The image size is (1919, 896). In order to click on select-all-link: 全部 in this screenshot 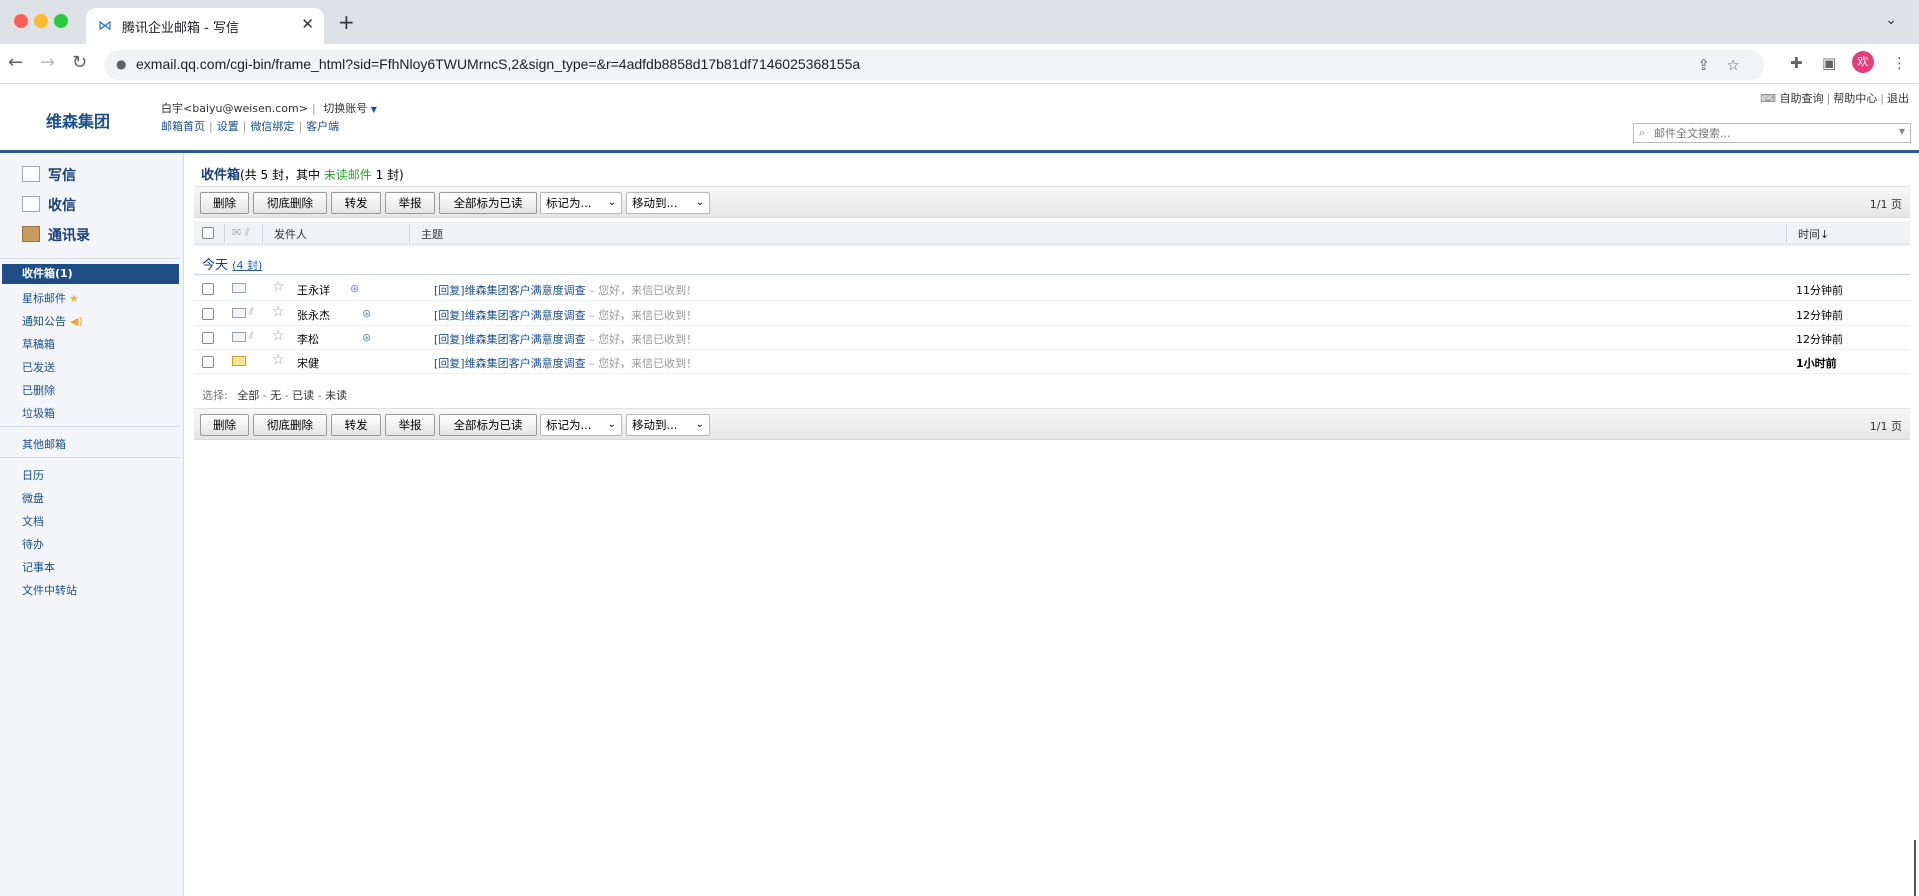, I will do `click(248, 395)`.